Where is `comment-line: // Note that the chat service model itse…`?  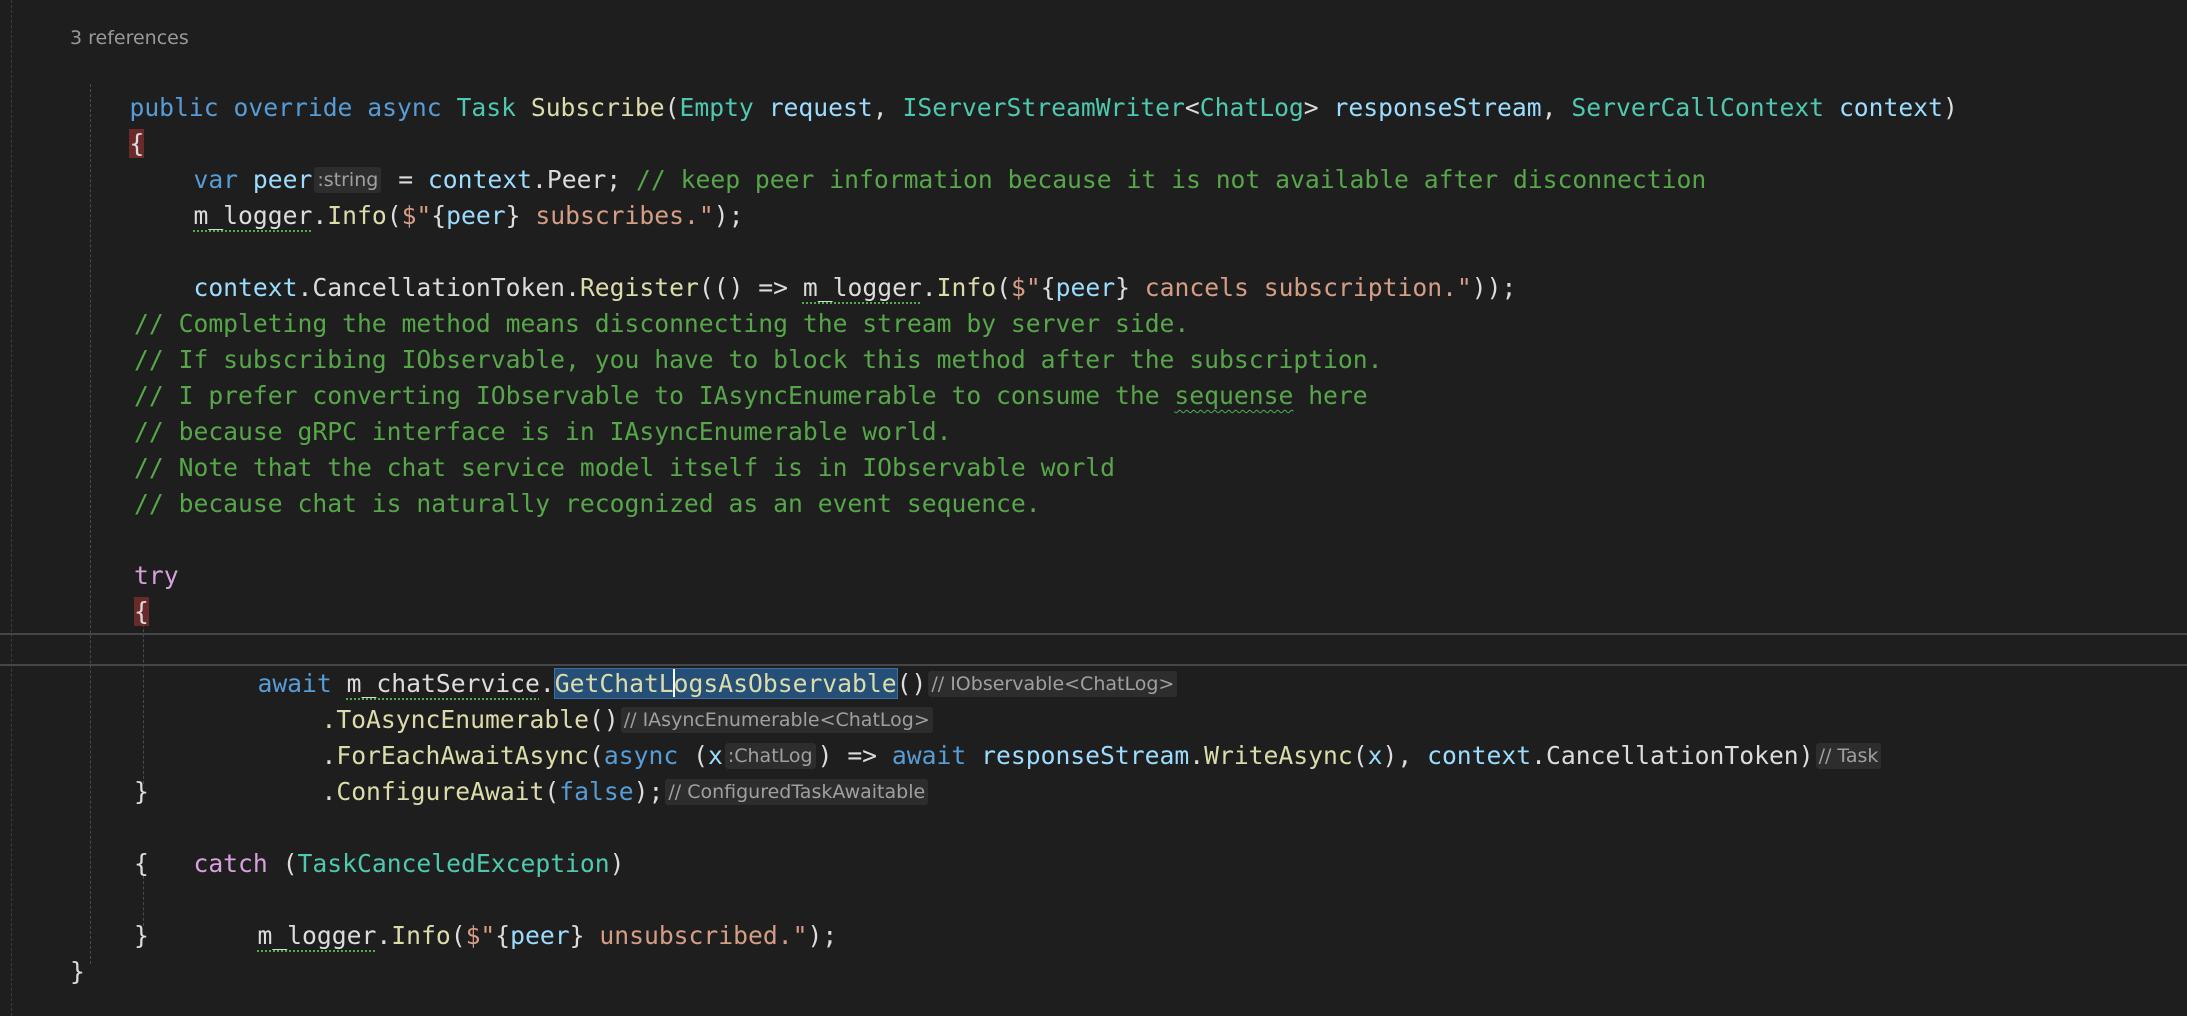 comment-line: // Note that the chat service model itse… is located at coordinates (624, 468).